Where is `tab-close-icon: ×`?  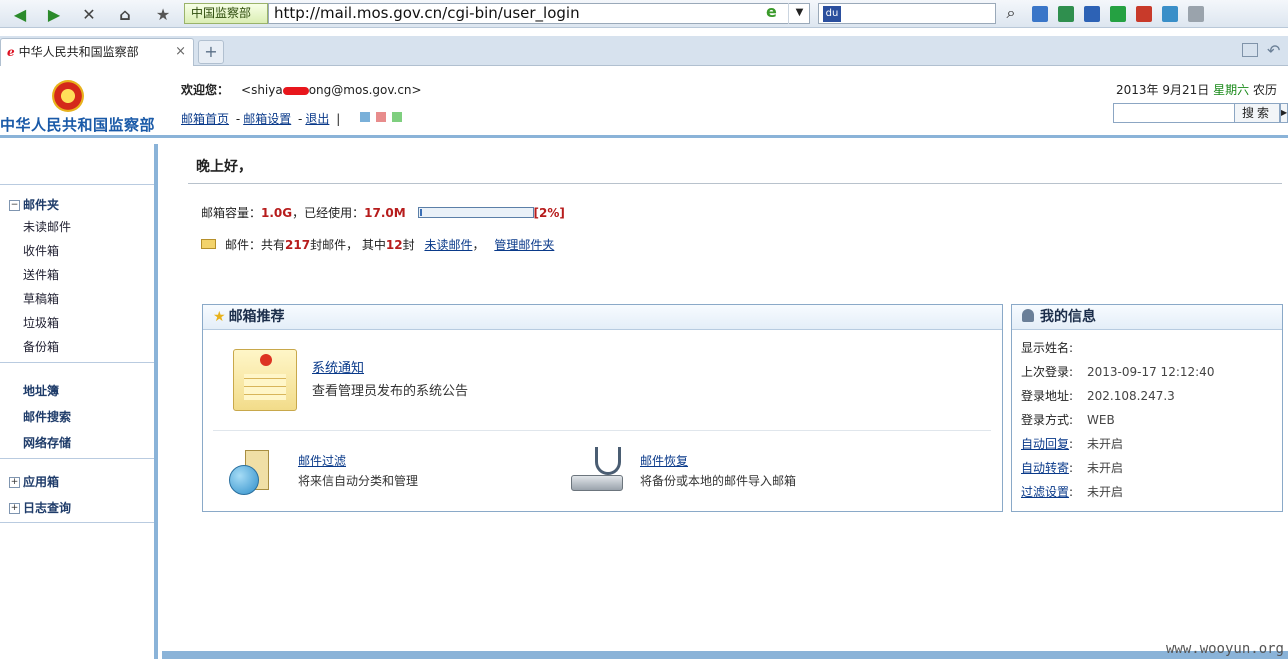 tab-close-icon: × is located at coordinates (180, 52).